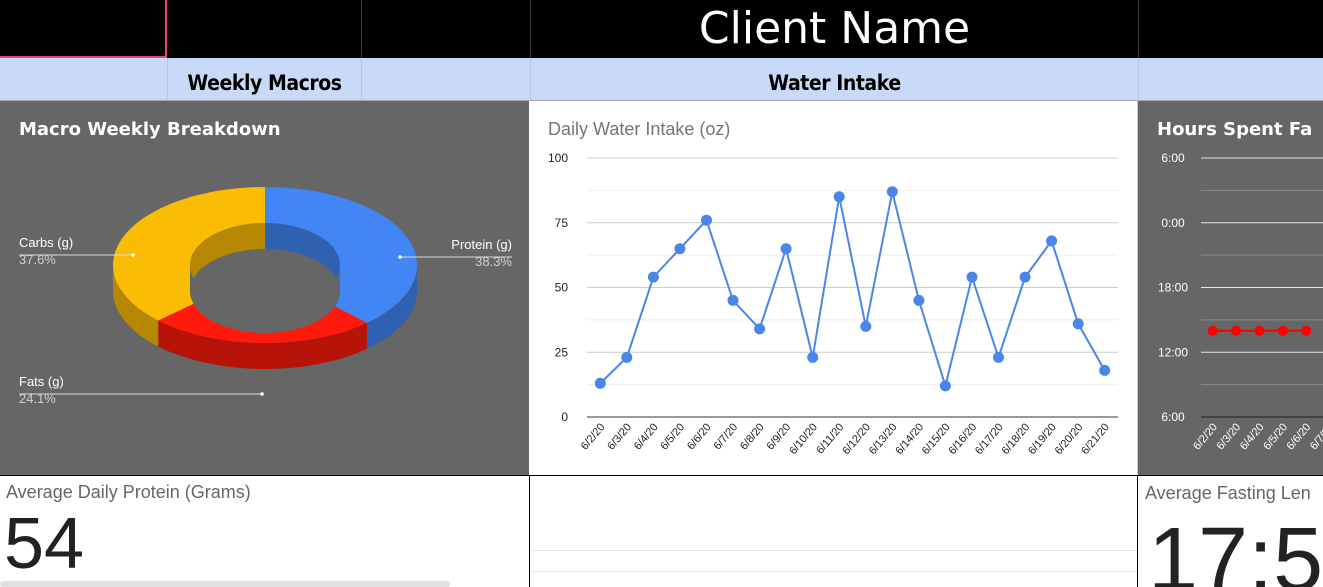 This screenshot has width=1323, height=587. I want to click on macro-chart-title: Macro Weekly Breakdown, so click(150, 129).